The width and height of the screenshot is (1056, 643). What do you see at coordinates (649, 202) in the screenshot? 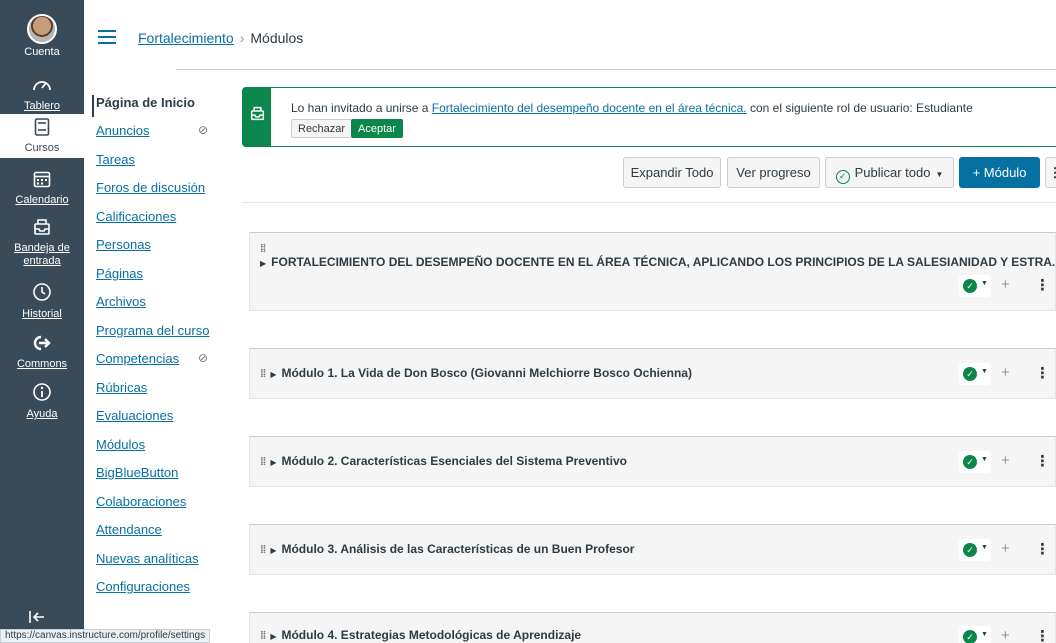
I see `toolbar-divider` at bounding box center [649, 202].